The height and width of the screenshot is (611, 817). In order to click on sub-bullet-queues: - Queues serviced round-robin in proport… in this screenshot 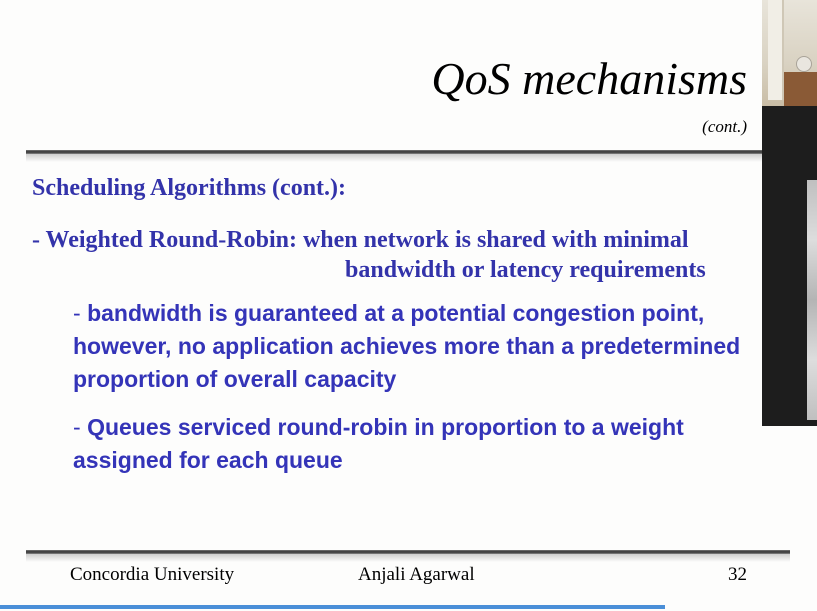, I will do `click(418, 444)`.